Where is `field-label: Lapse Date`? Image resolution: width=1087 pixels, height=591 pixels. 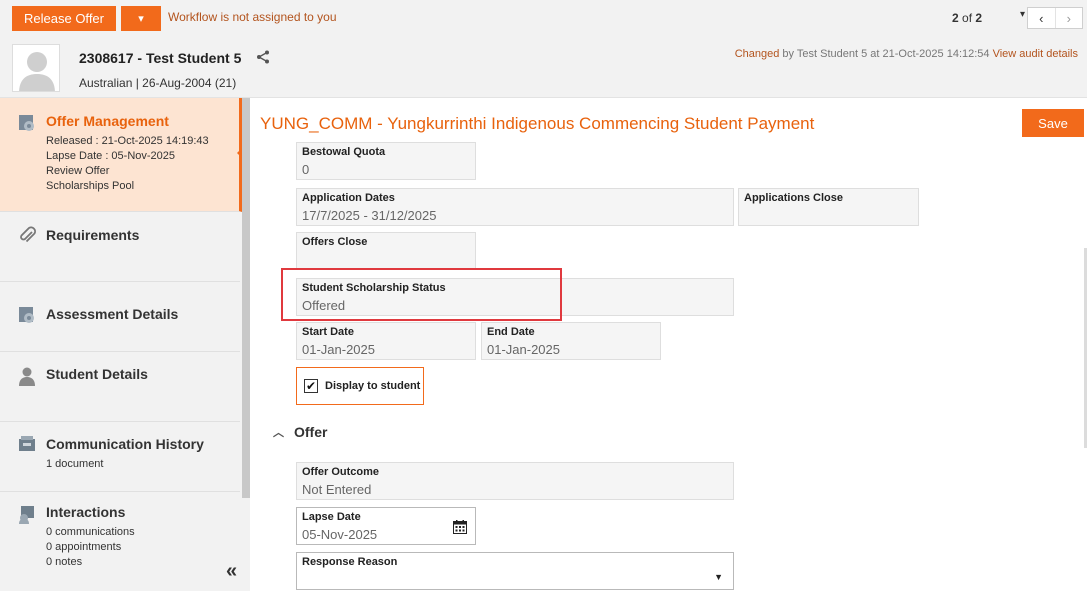
field-label: Lapse Date is located at coordinates (331, 517).